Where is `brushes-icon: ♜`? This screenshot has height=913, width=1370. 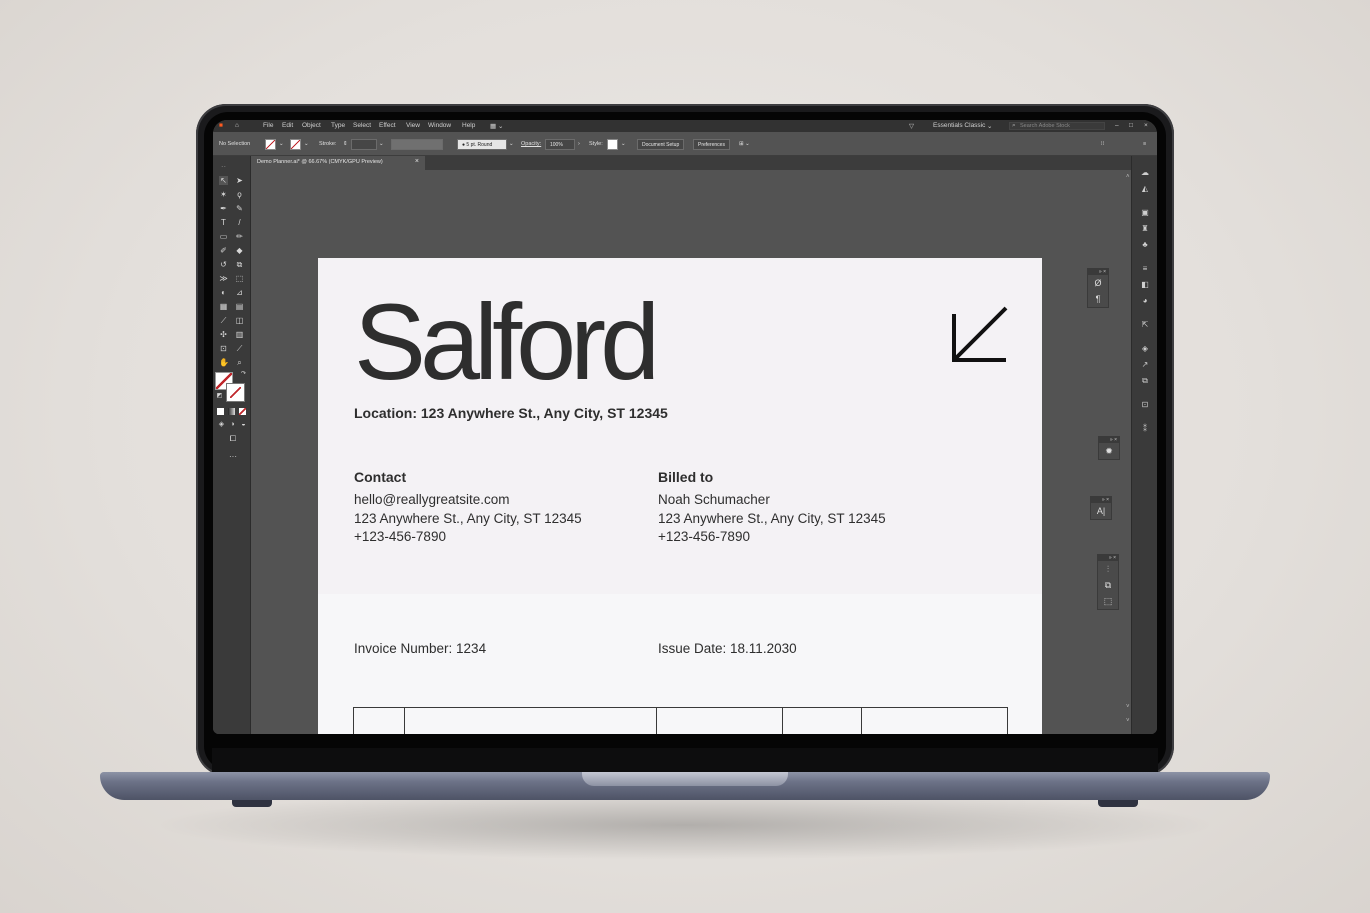 brushes-icon: ♜ is located at coordinates (1145, 229).